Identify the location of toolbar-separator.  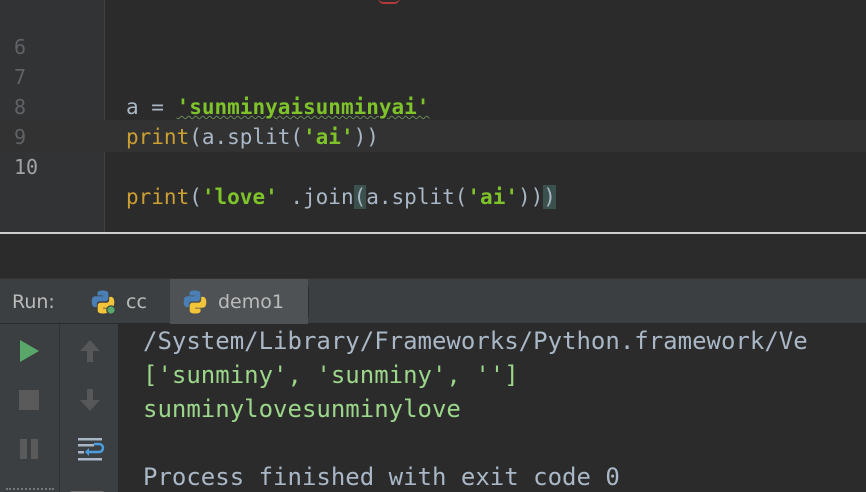
(59, 408).